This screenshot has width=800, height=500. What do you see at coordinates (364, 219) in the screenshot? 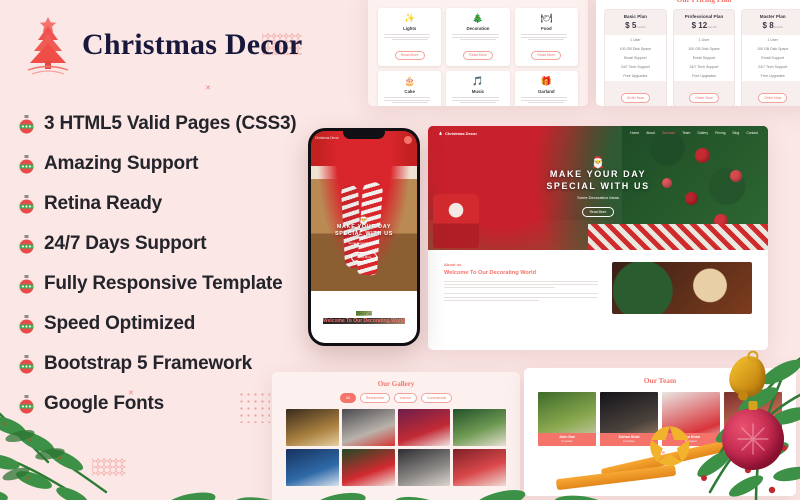
I see `santa-hat-icon: 🎅` at bounding box center [364, 219].